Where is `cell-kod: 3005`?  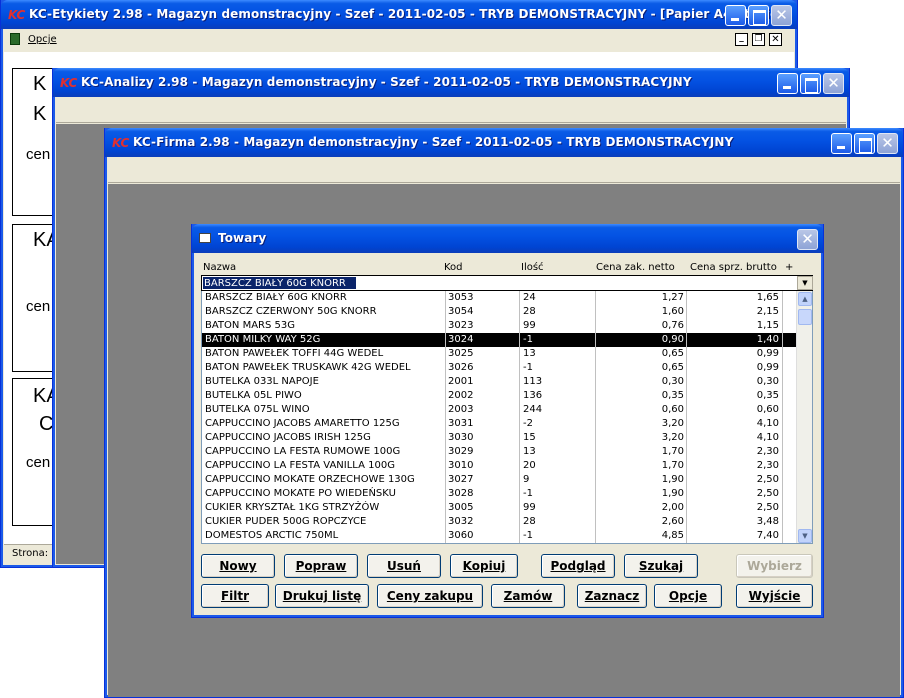 cell-kod: 3005 is located at coordinates (461, 507).